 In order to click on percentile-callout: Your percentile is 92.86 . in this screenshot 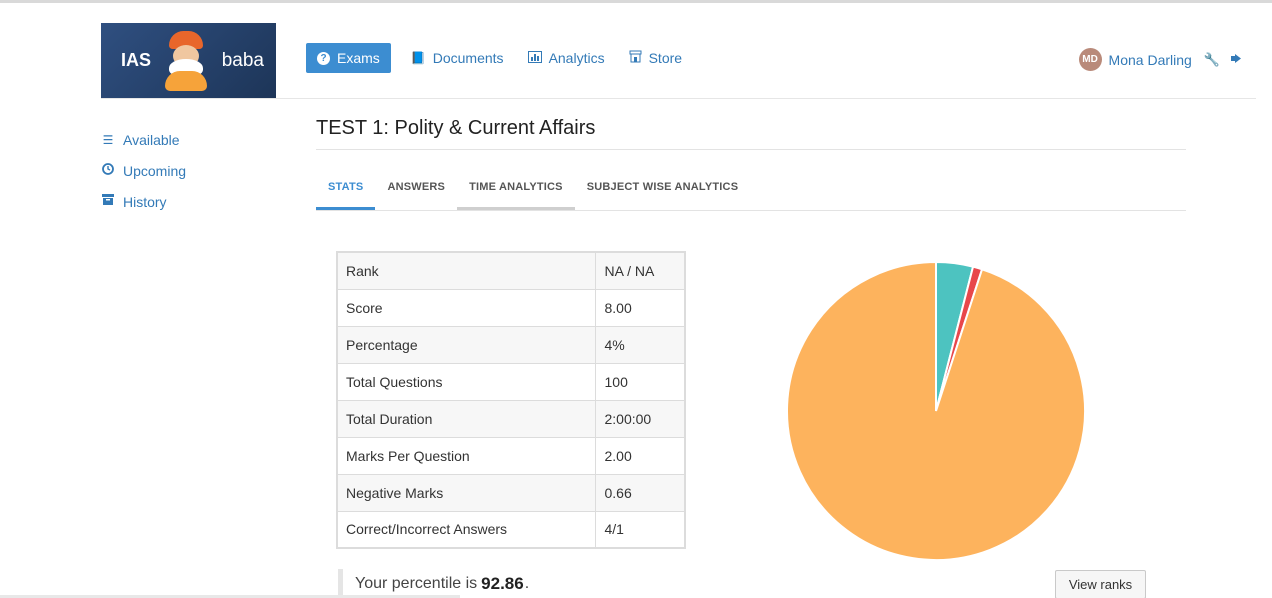, I will do `click(433, 583)`.